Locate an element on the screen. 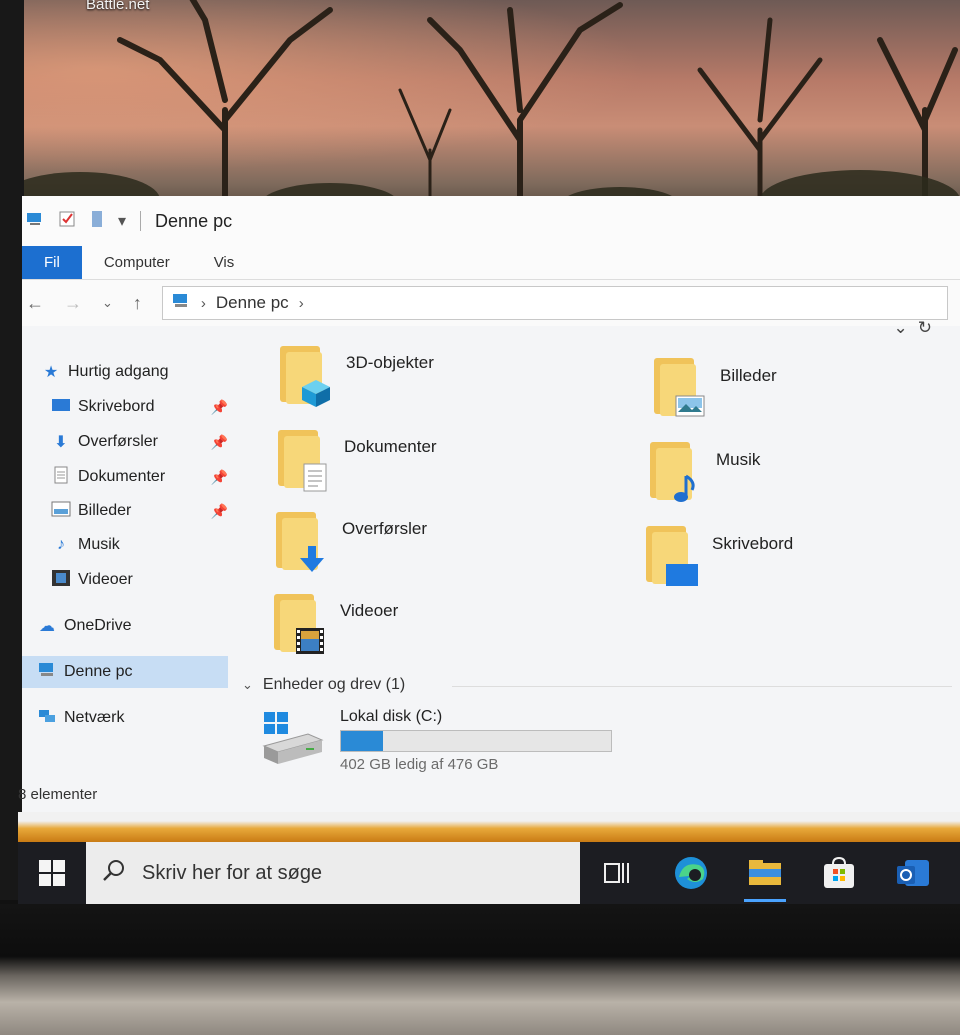  folder-label: 3D-objekter is located at coordinates (390, 362).